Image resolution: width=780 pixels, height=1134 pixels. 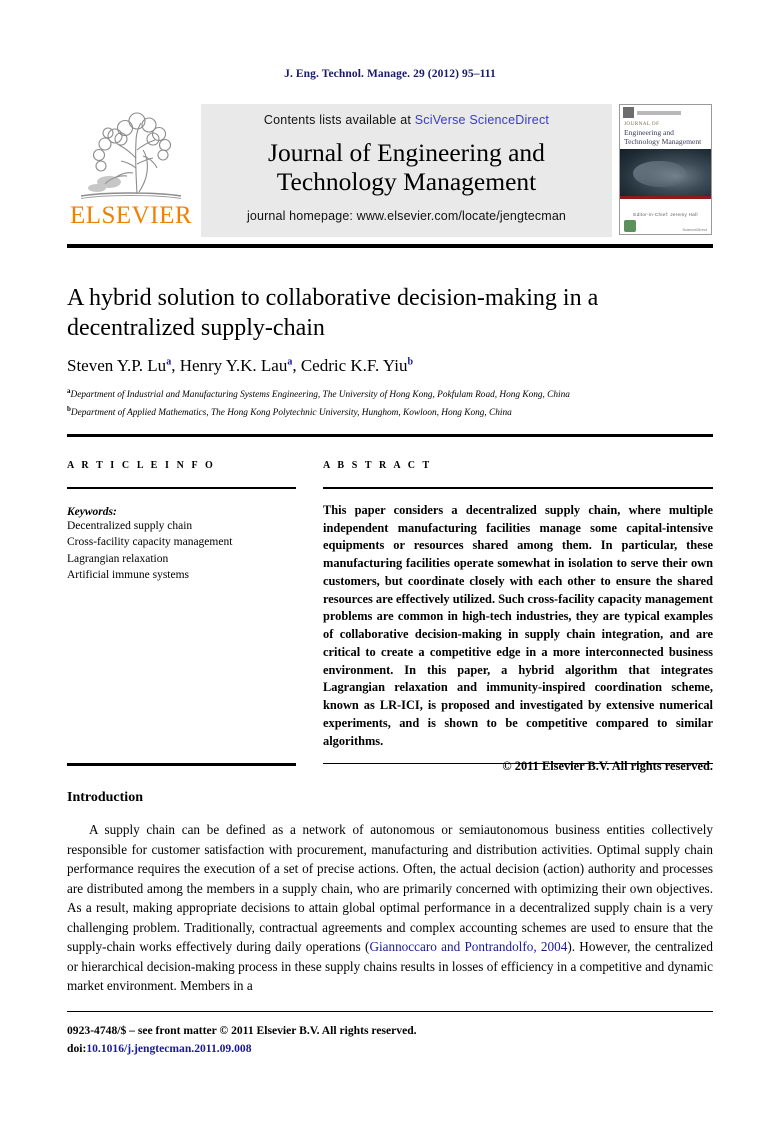 I want to click on article-info-section: A R T I C L E I N F O, so click(x=181, y=465).